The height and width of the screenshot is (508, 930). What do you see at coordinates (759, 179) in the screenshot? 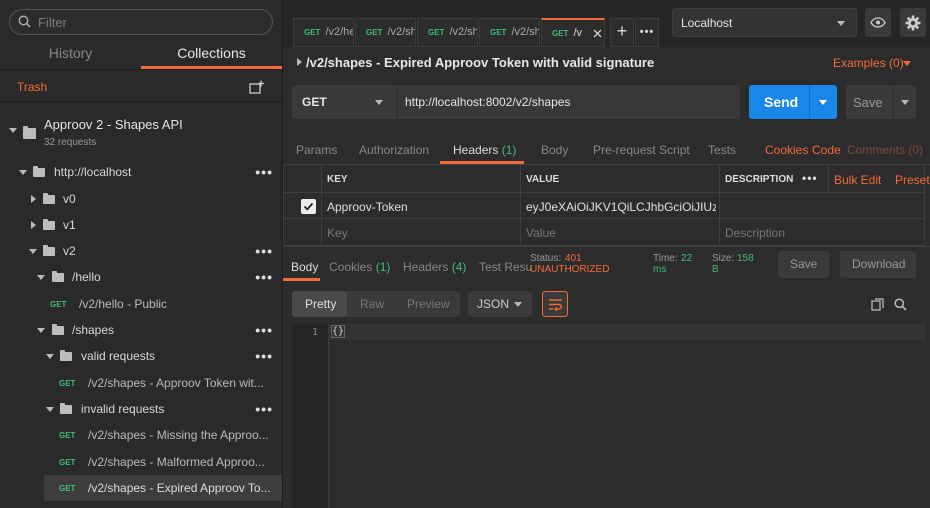
I see `column-description: DESCRIPTION` at bounding box center [759, 179].